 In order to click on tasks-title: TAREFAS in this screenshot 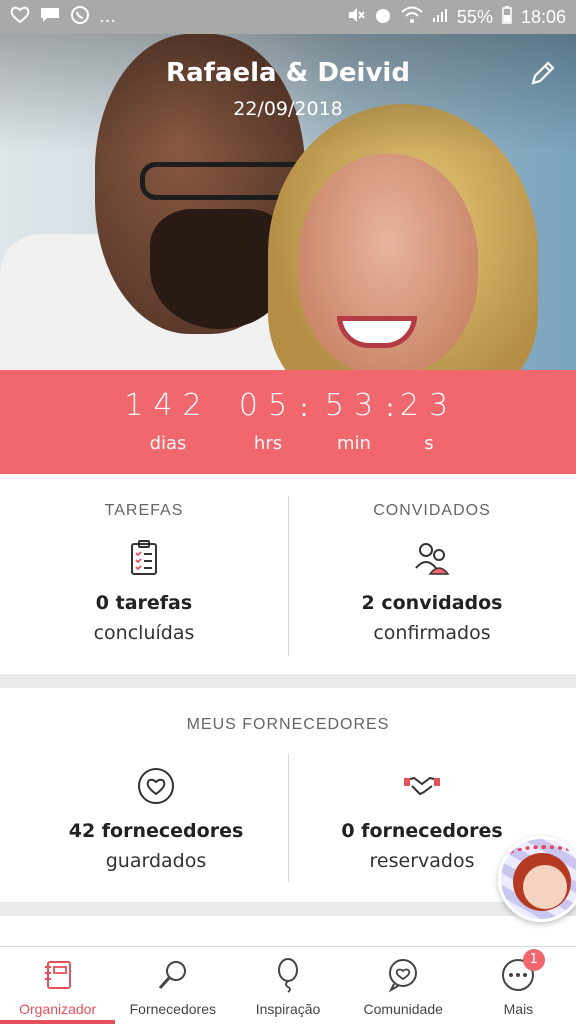, I will do `click(144, 510)`.